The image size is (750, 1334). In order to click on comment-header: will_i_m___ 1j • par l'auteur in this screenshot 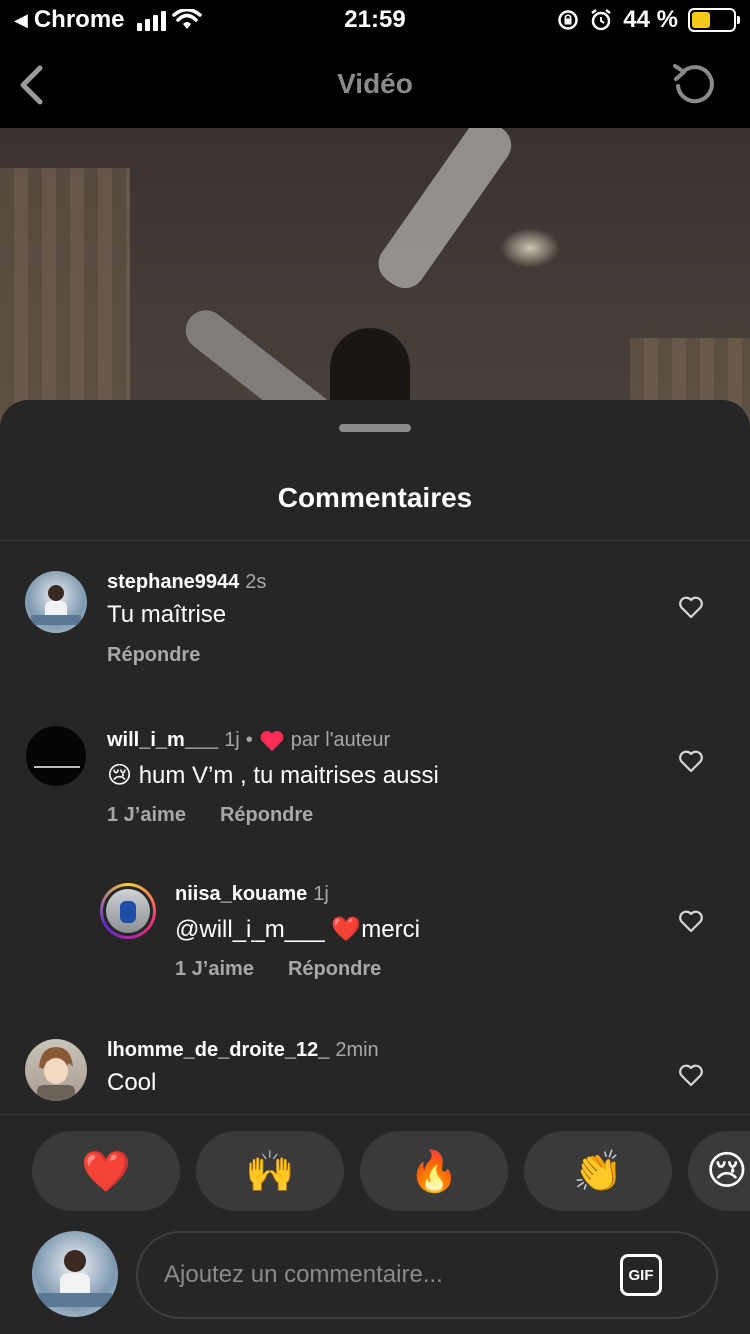, I will do `click(248, 740)`.